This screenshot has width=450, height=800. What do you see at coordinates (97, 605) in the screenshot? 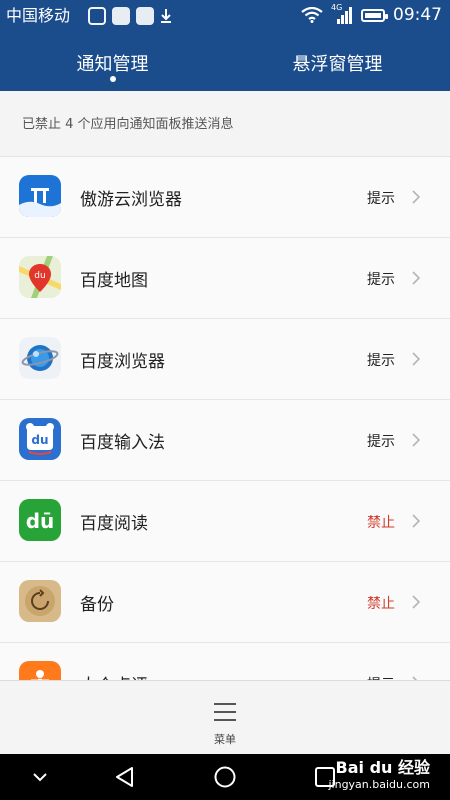
I see `app-name: 备份` at bounding box center [97, 605].